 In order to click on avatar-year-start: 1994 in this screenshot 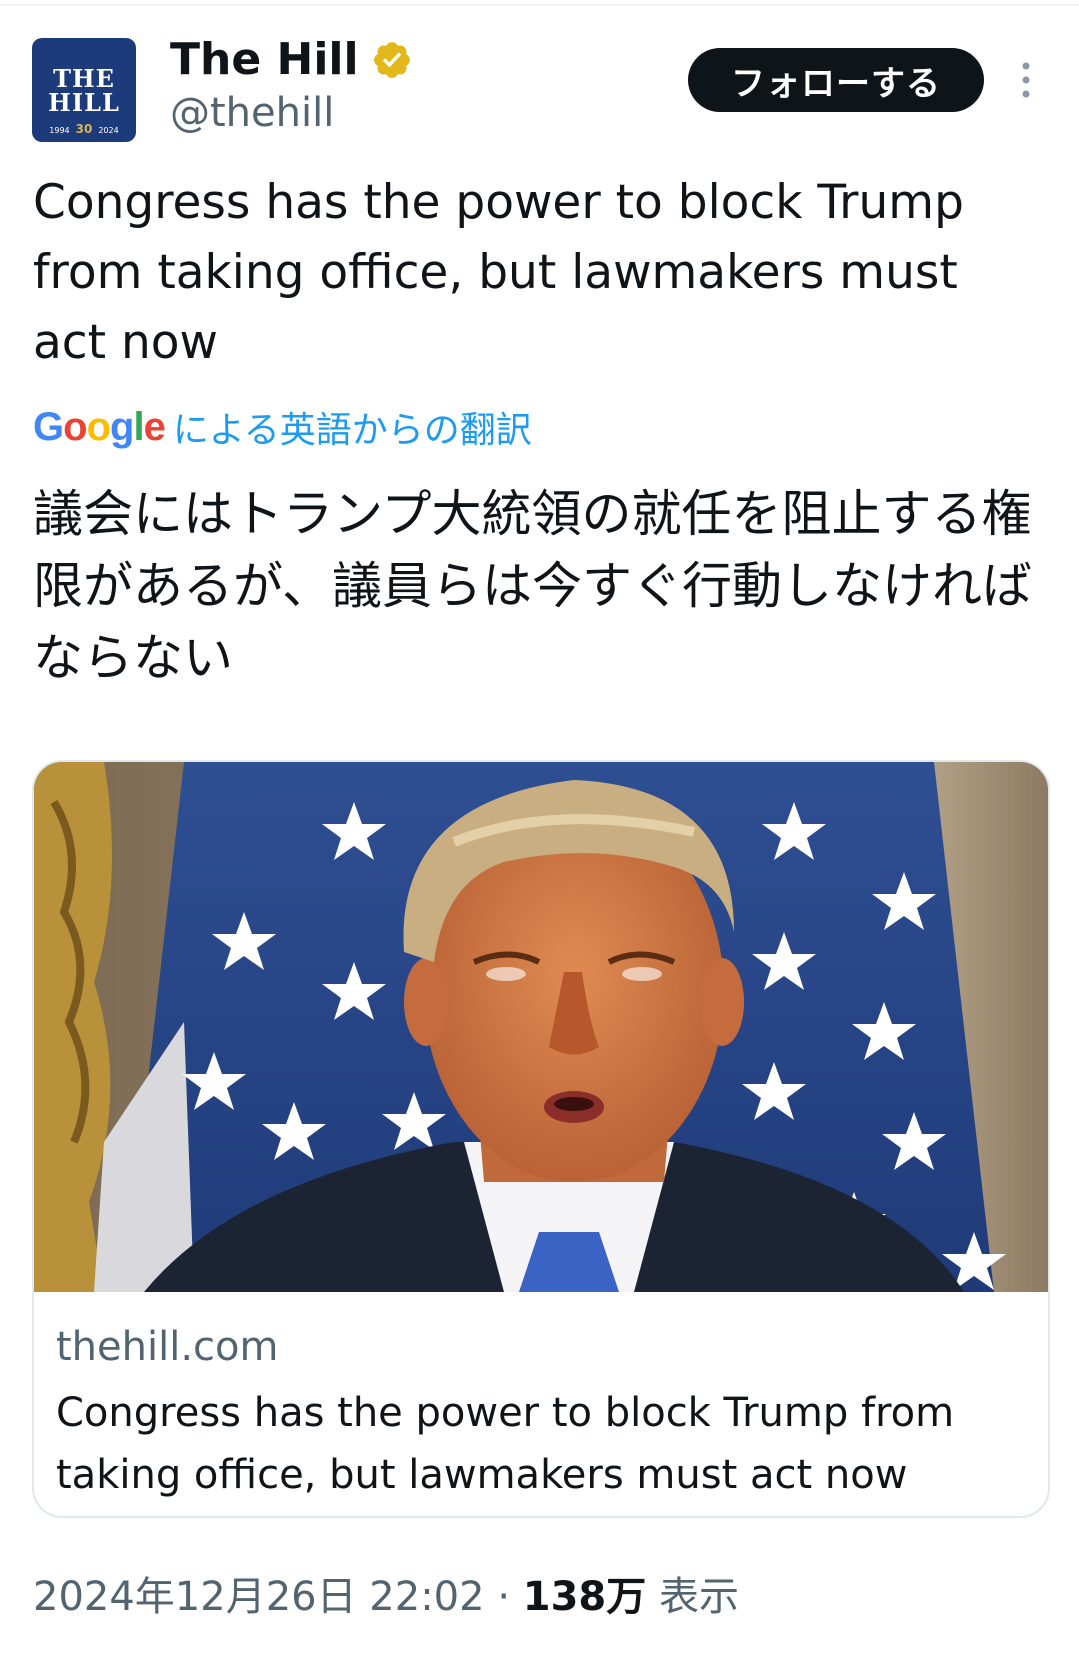, I will do `click(59, 130)`.